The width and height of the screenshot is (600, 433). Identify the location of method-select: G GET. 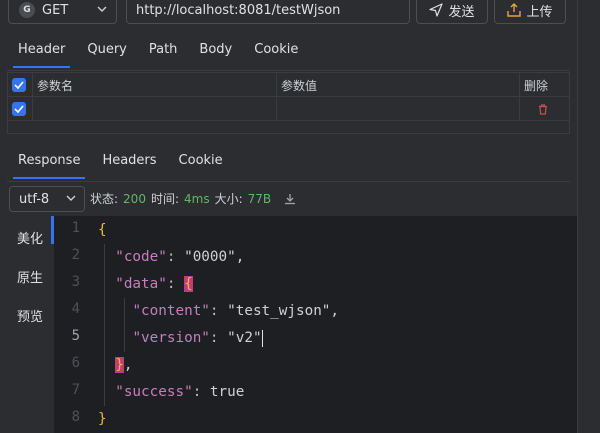
(62, 12).